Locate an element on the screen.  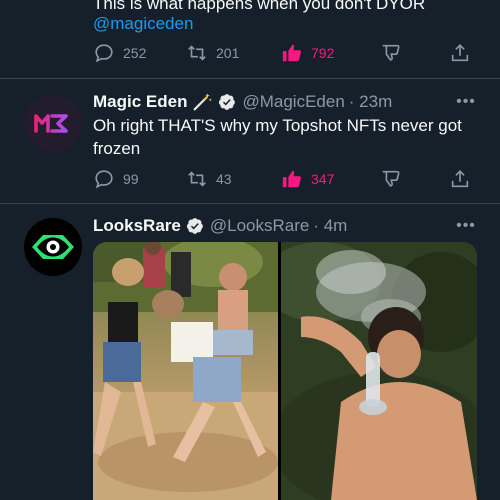
looksrare-tweet-header: LooksRare @LooksRare · 4m is located at coordinates (220, 226).